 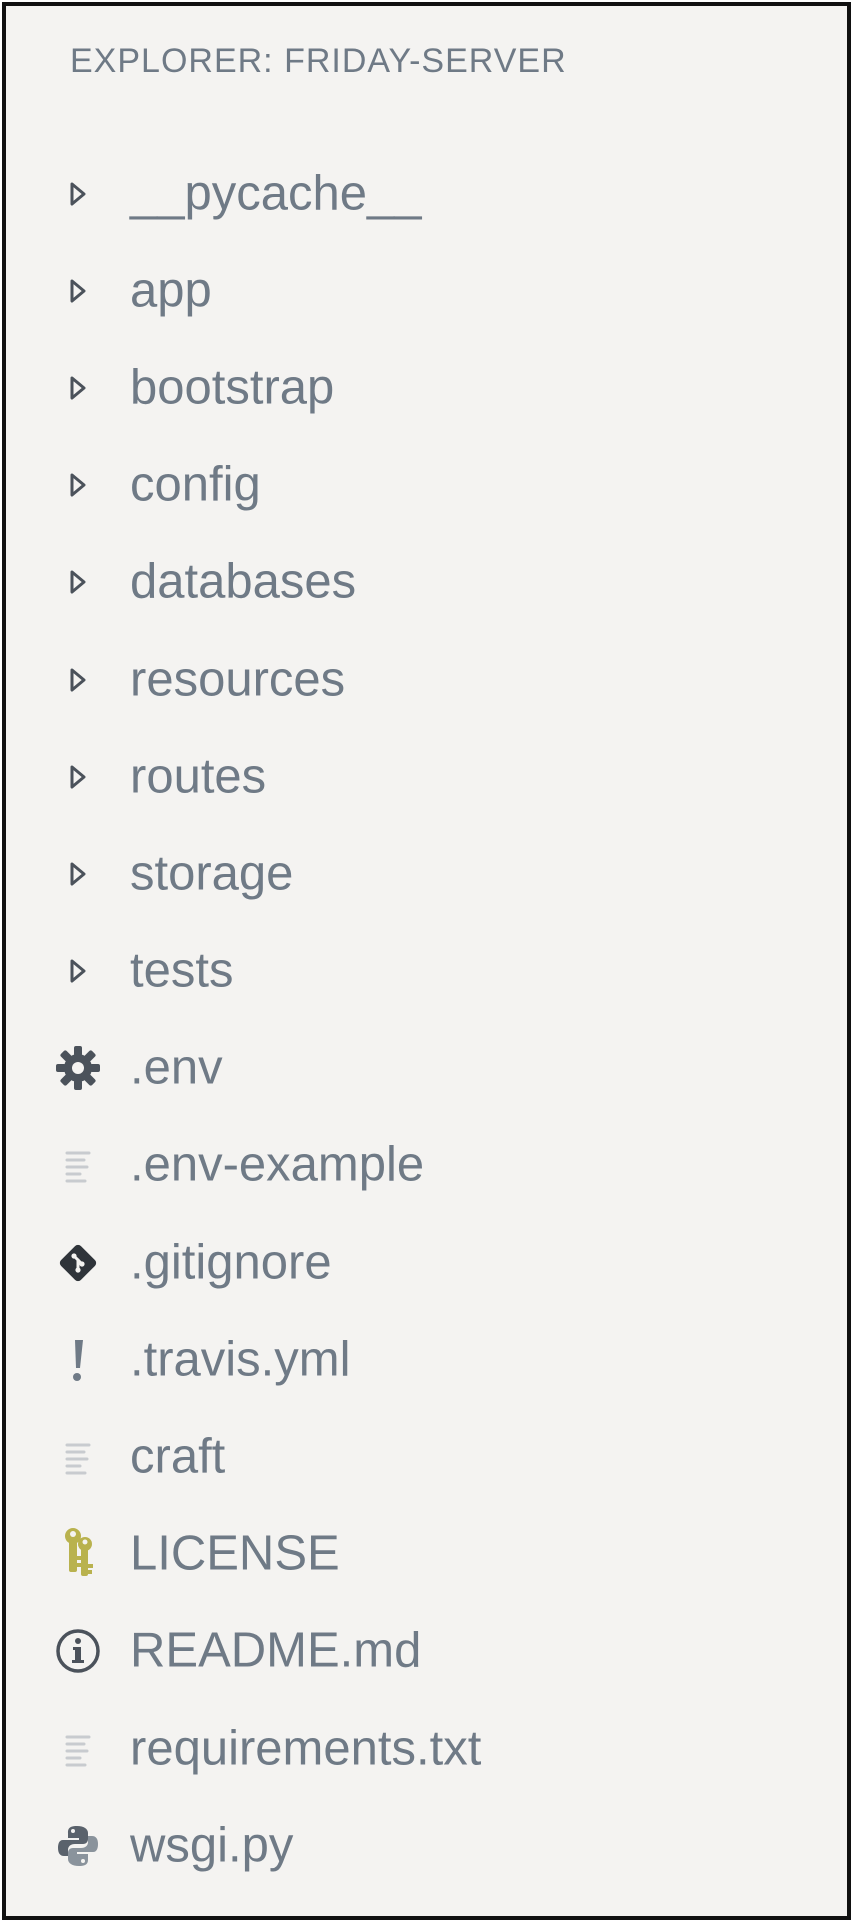 What do you see at coordinates (426, 776) in the screenshot?
I see `folder-item-routes: routes` at bounding box center [426, 776].